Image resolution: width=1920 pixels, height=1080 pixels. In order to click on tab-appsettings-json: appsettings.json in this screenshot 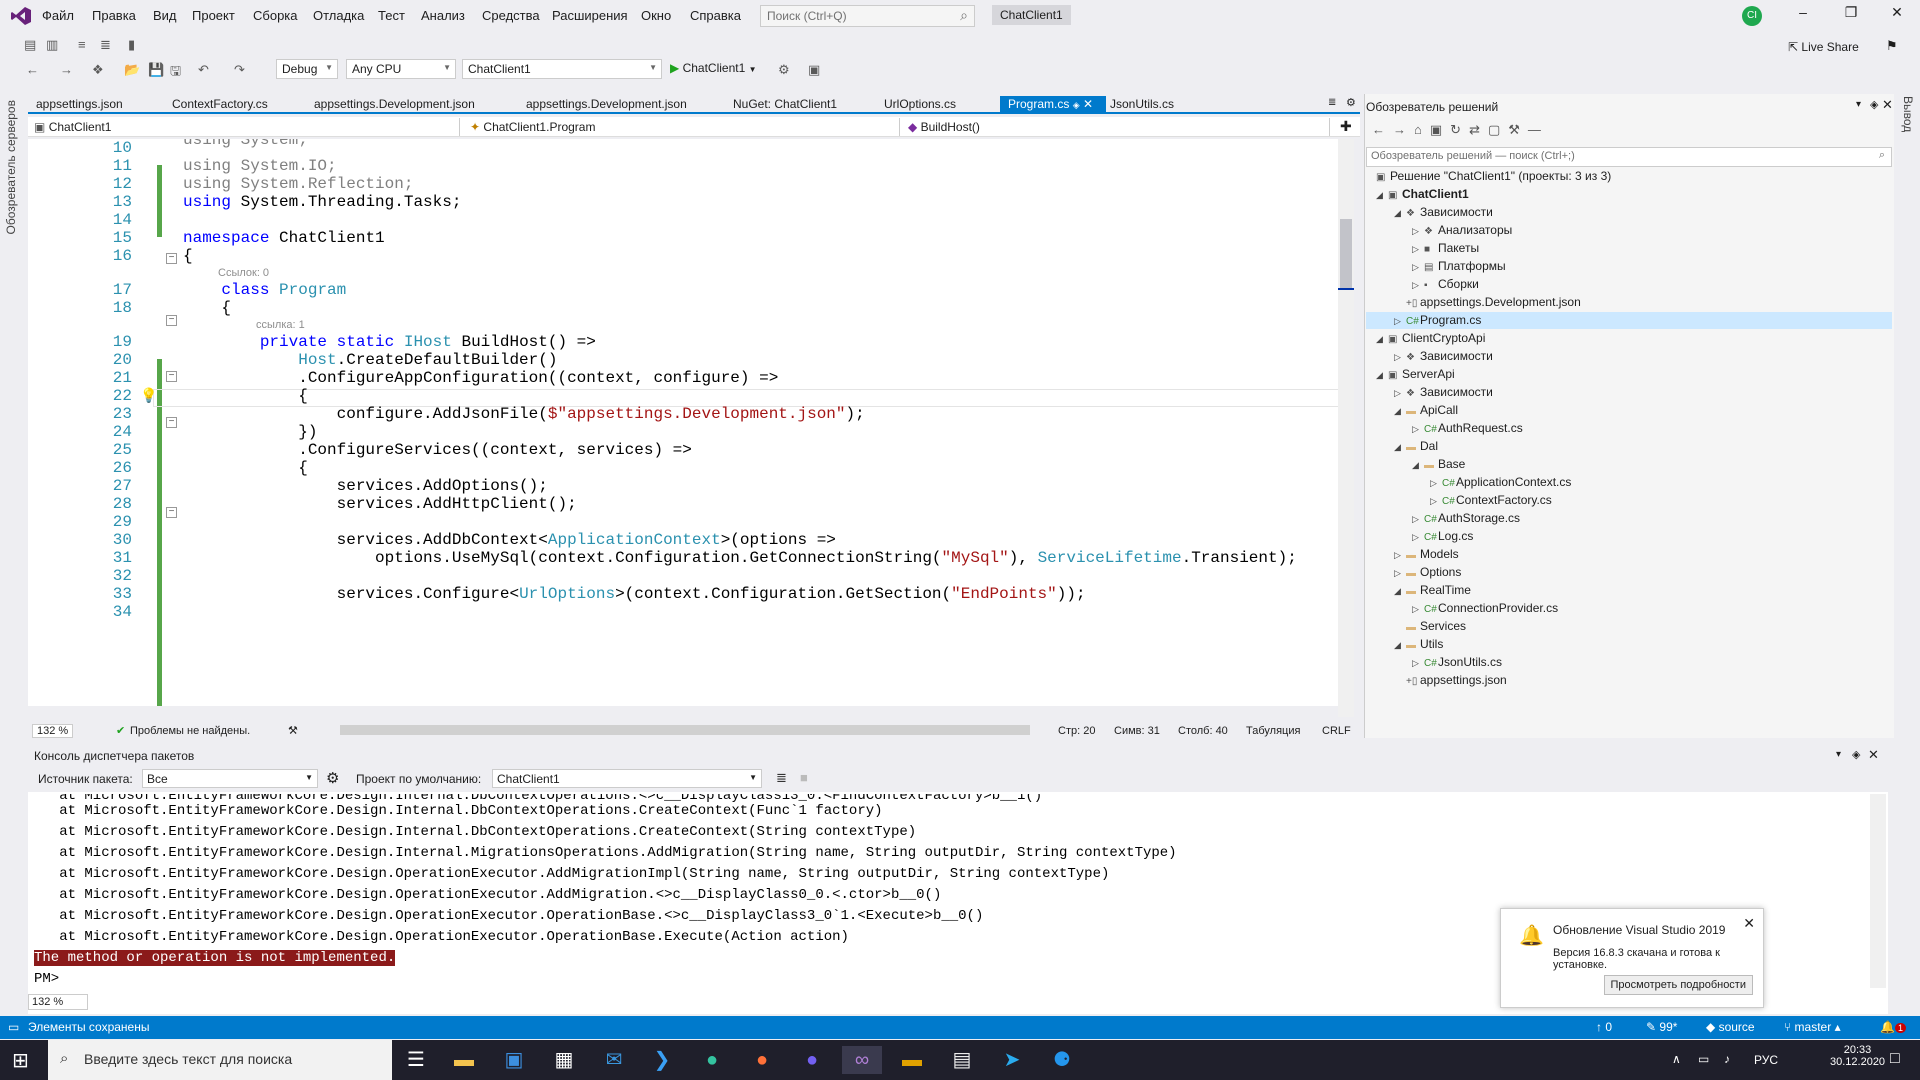, I will do `click(79, 105)`.